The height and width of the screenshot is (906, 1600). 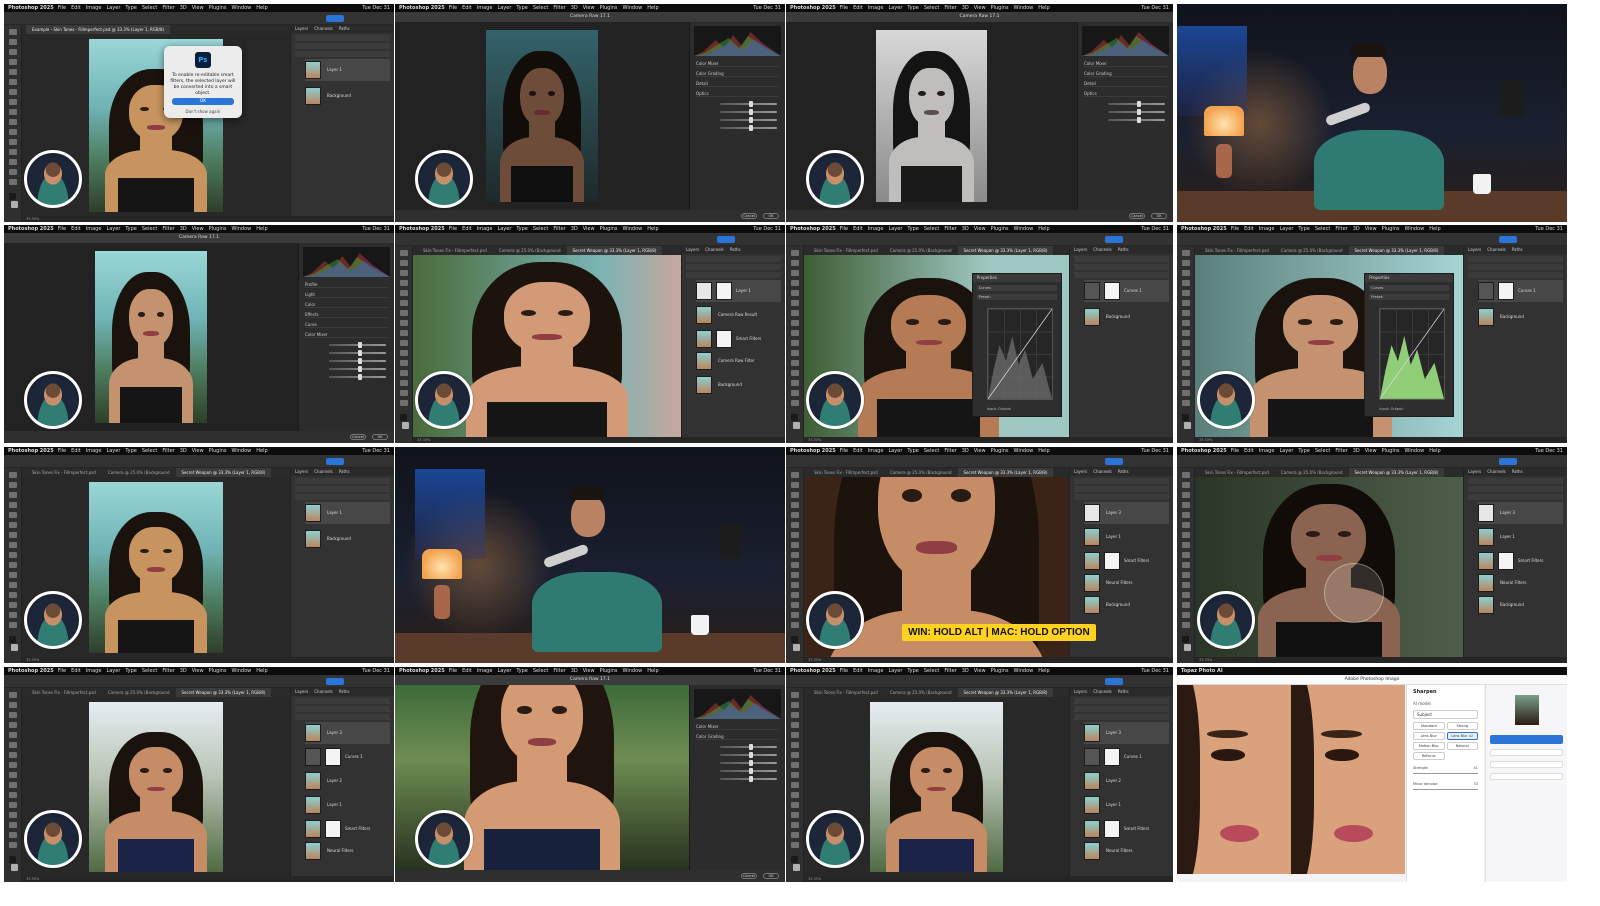 What do you see at coordinates (347, 829) in the screenshot?
I see `layer-row: Smart Filters` at bounding box center [347, 829].